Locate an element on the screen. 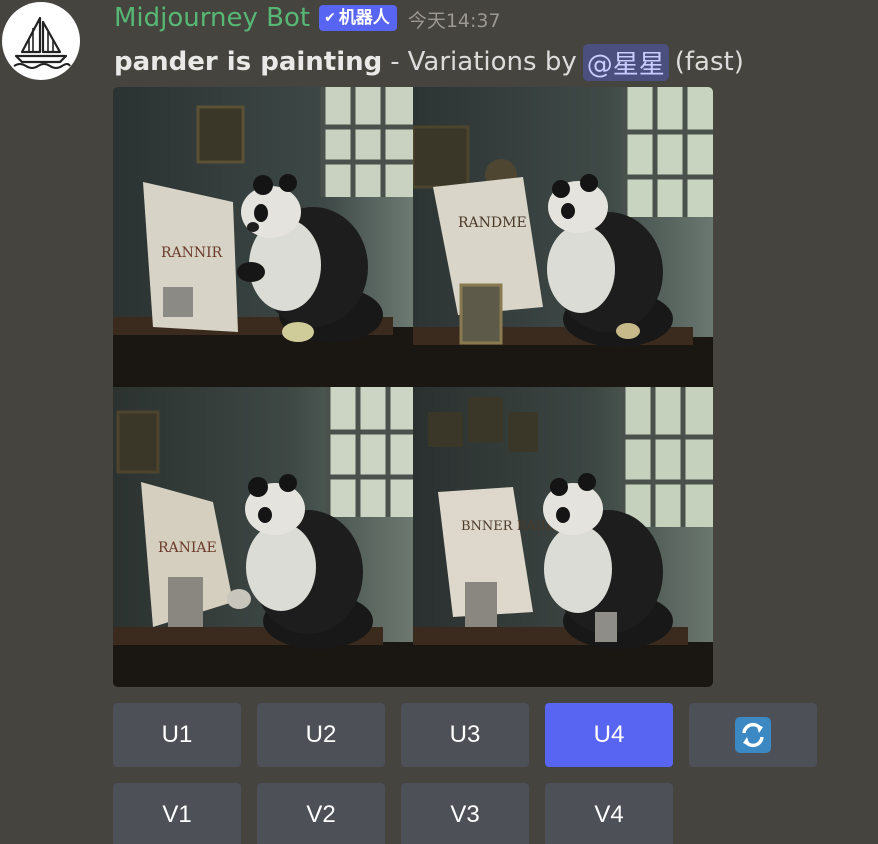  bot-avatar is located at coordinates (41, 41).